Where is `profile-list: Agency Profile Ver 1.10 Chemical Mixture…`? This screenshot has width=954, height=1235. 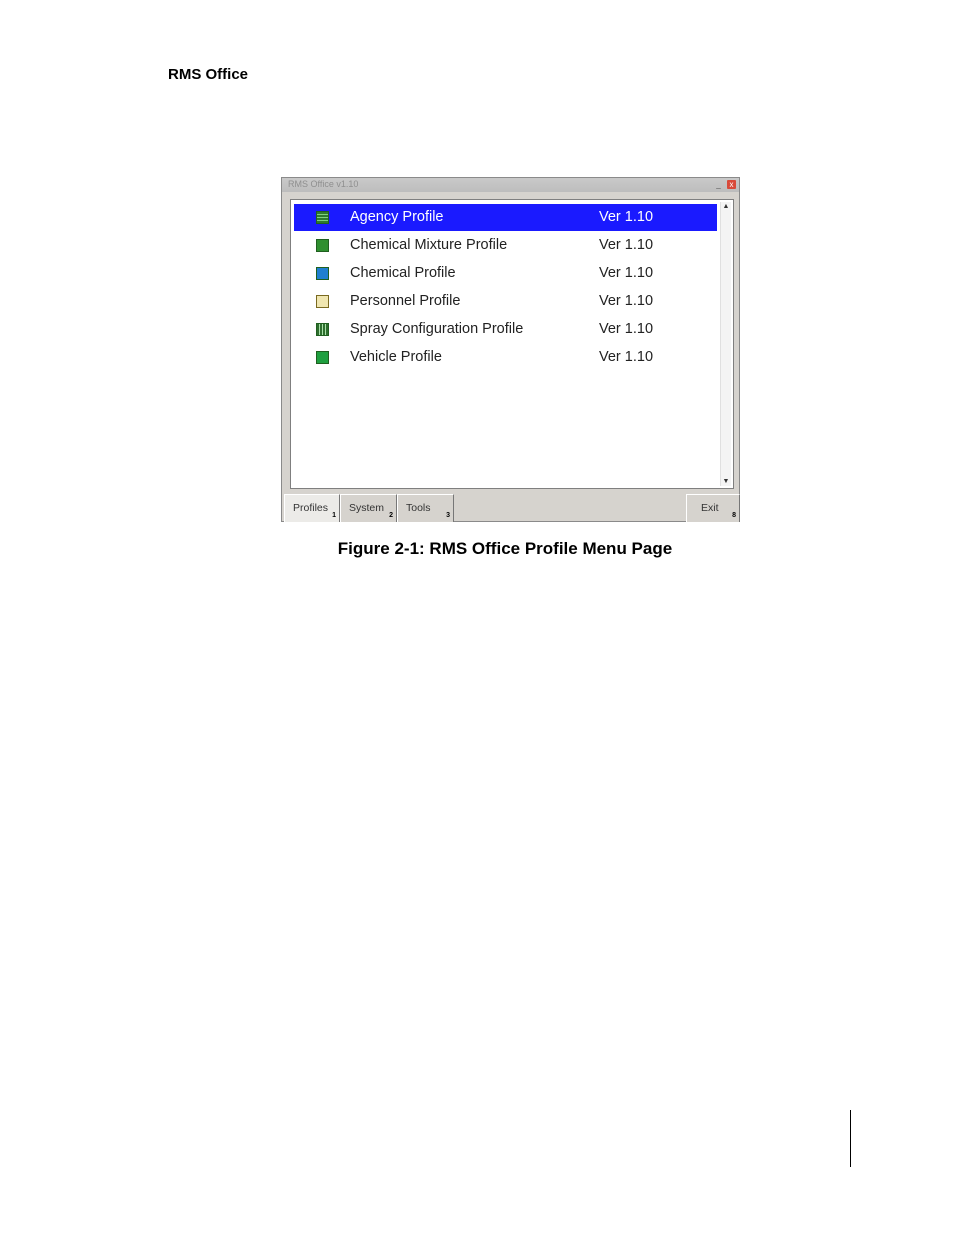 profile-list: Agency Profile Ver 1.10 Chemical Mixture… is located at coordinates (512, 344).